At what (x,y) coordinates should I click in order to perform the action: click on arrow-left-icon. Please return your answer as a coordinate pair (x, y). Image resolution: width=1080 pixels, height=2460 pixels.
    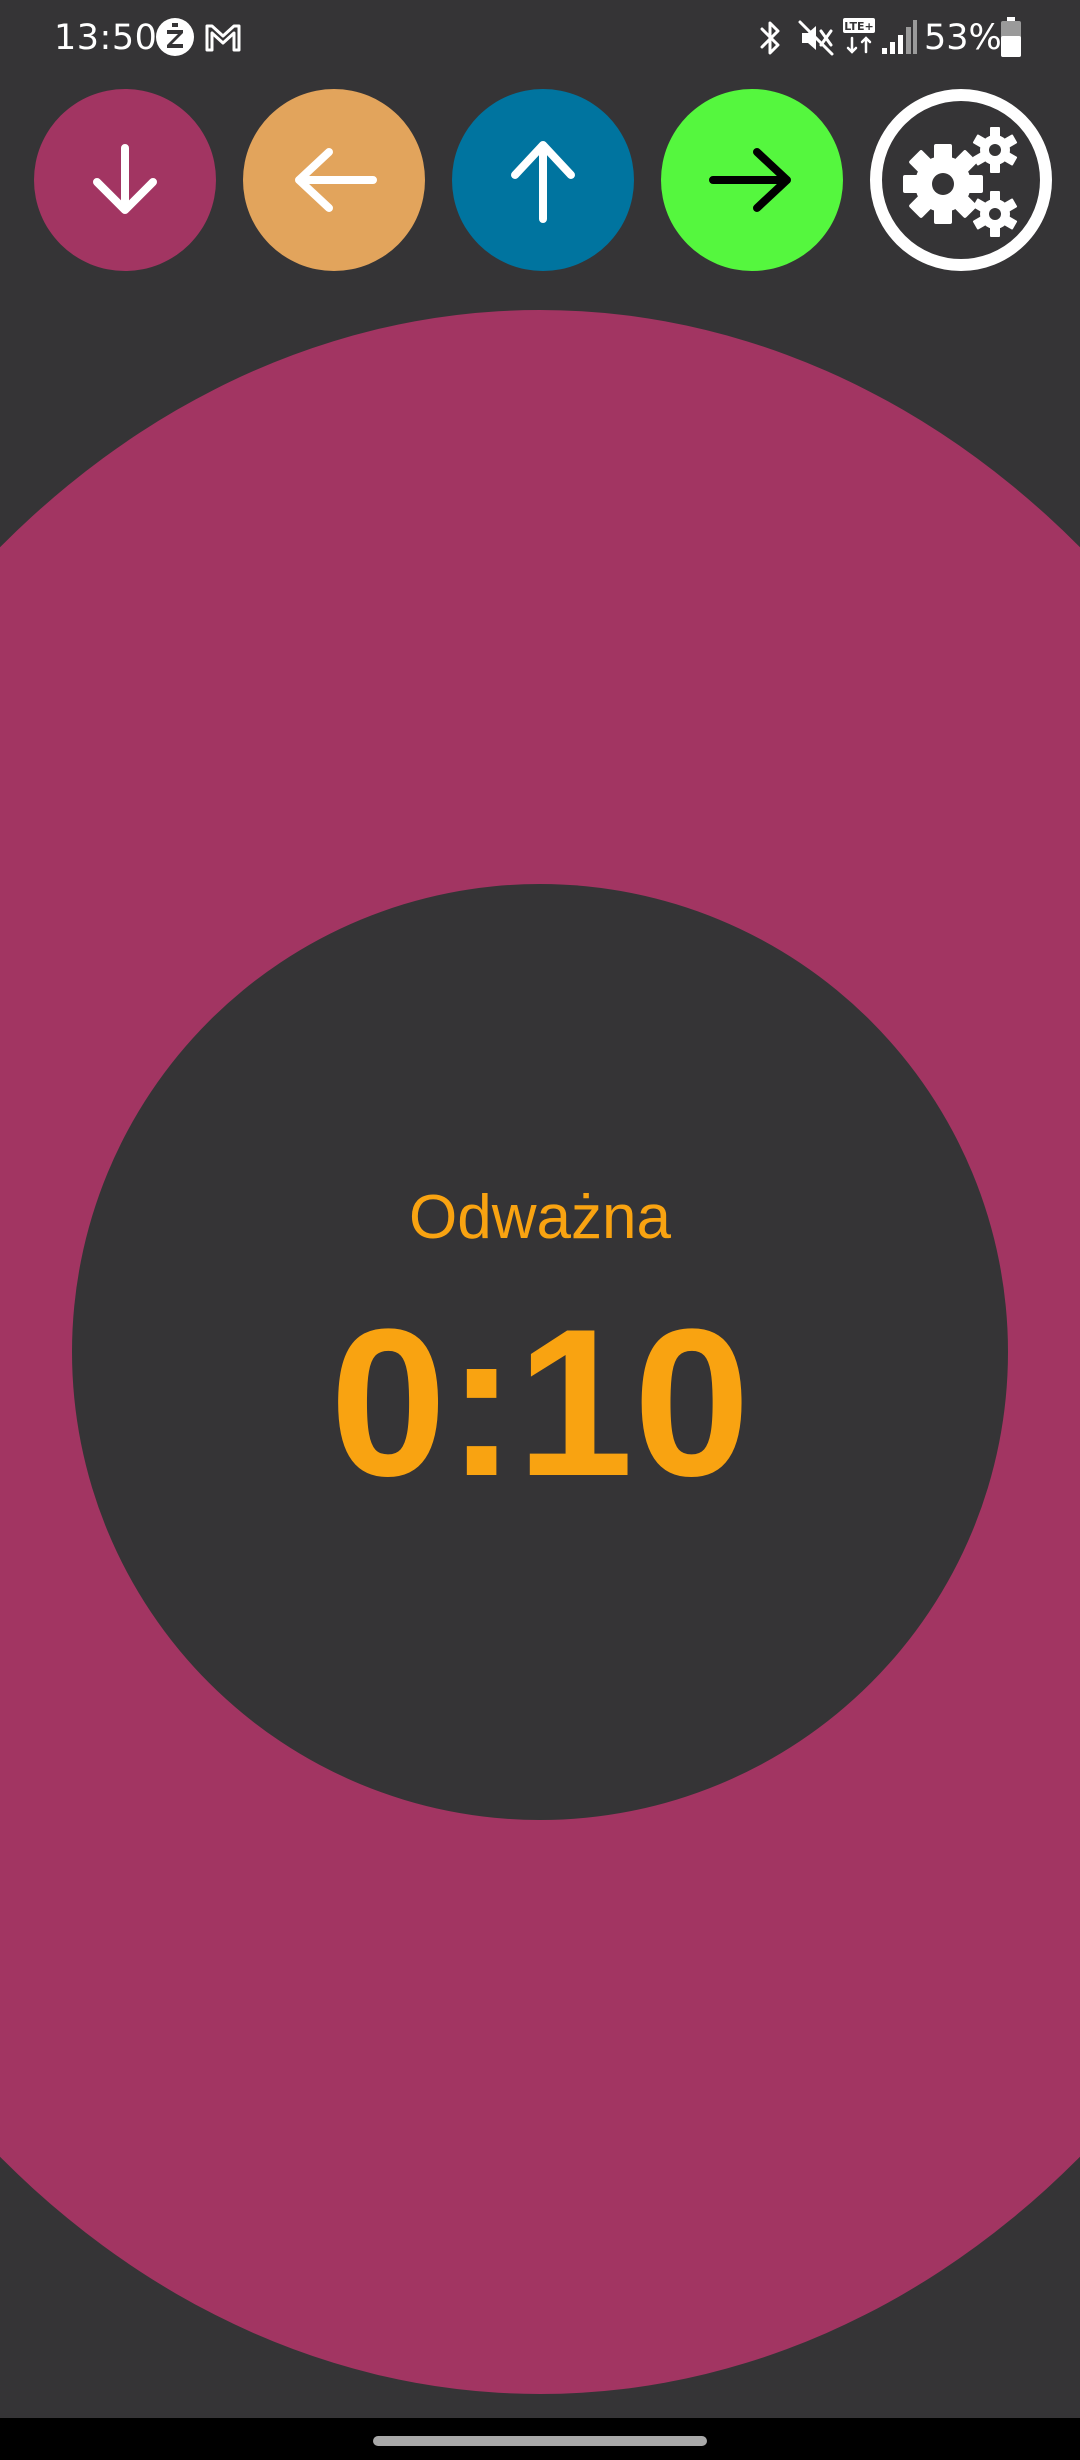
    Looking at the image, I should click on (336, 180).